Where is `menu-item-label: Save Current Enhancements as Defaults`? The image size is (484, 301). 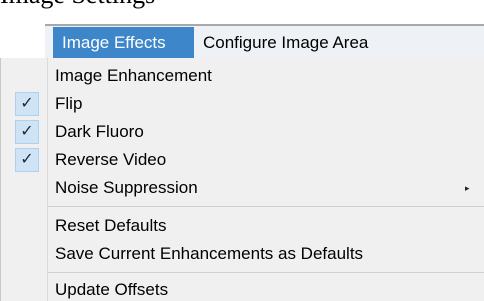 menu-item-label: Save Current Enhancements as Defaults is located at coordinates (209, 253).